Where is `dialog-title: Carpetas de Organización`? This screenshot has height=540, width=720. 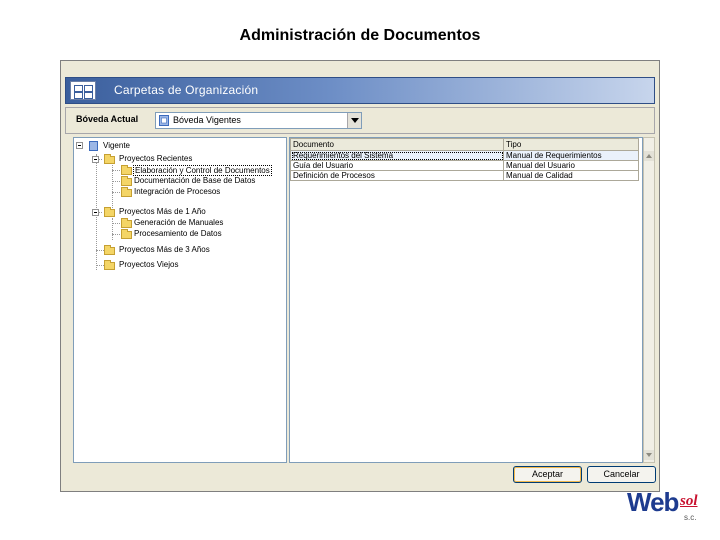 dialog-title: Carpetas de Organización is located at coordinates (186, 90).